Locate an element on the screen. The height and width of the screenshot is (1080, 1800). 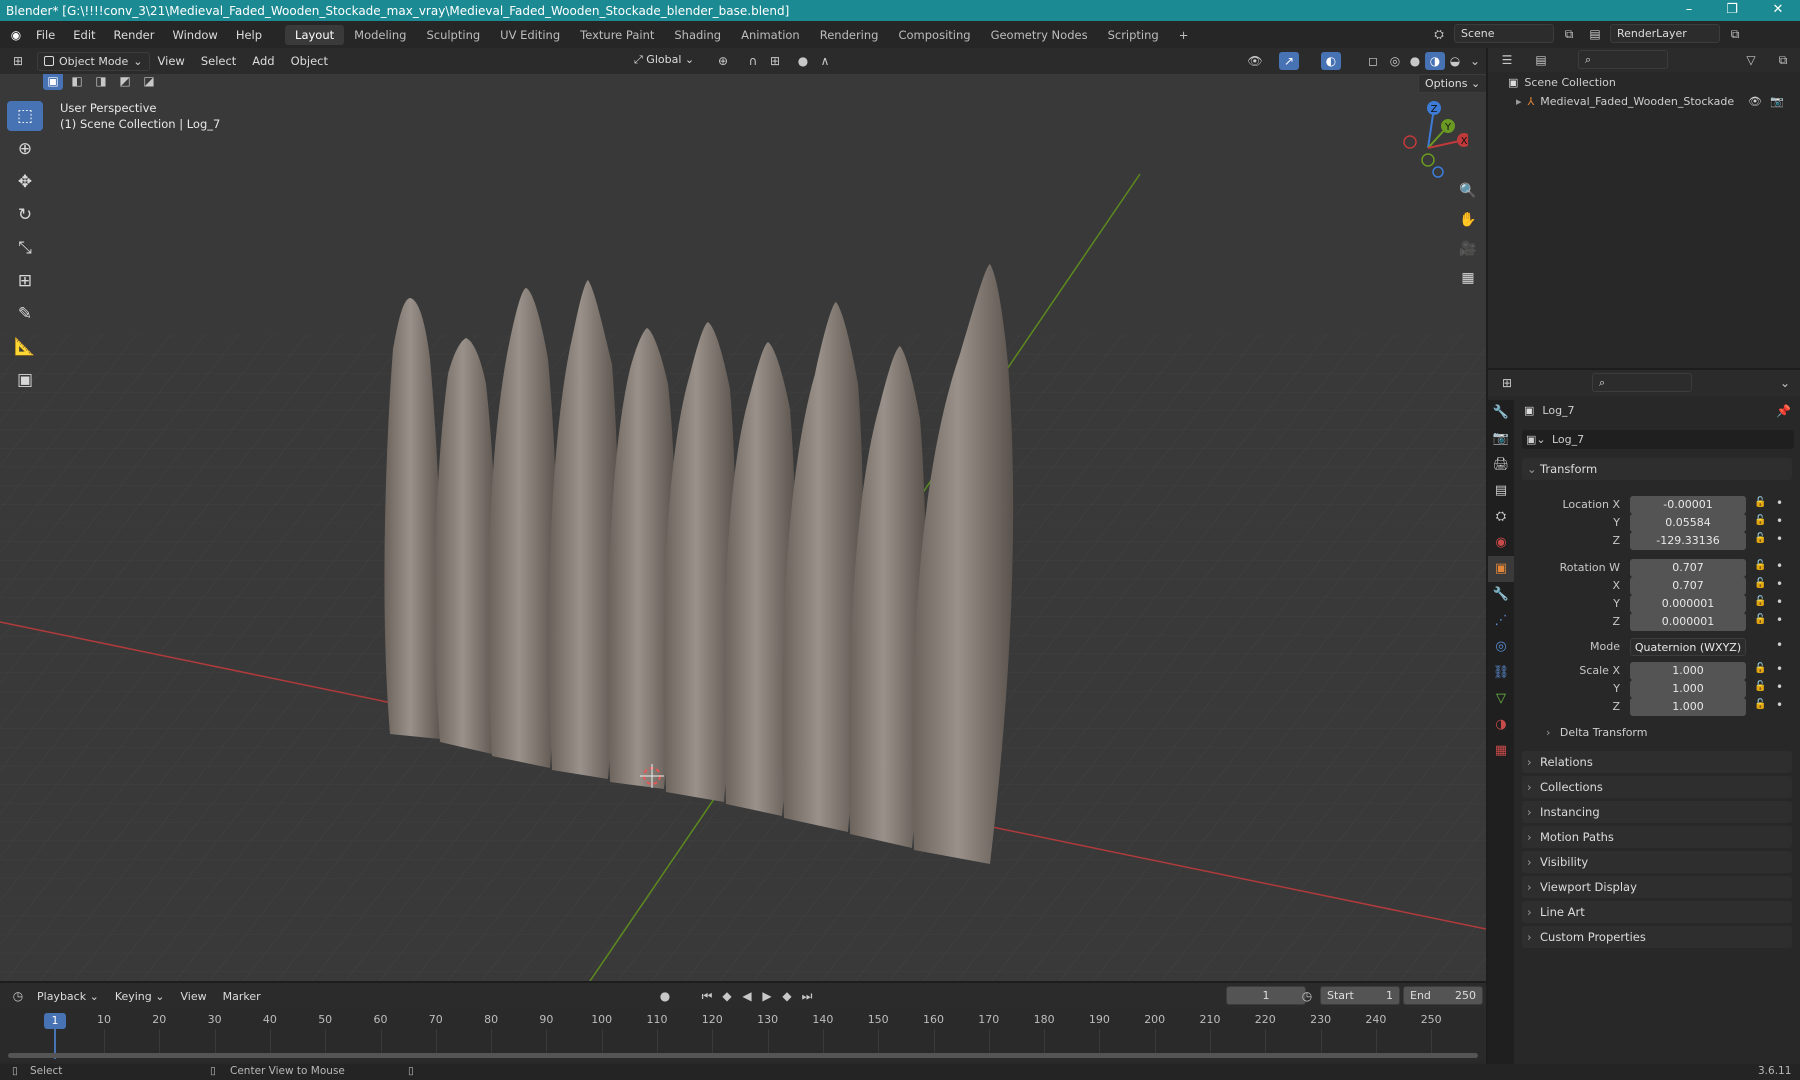
modifier-tab-icon: 🔧 is located at coordinates (1501, 595).